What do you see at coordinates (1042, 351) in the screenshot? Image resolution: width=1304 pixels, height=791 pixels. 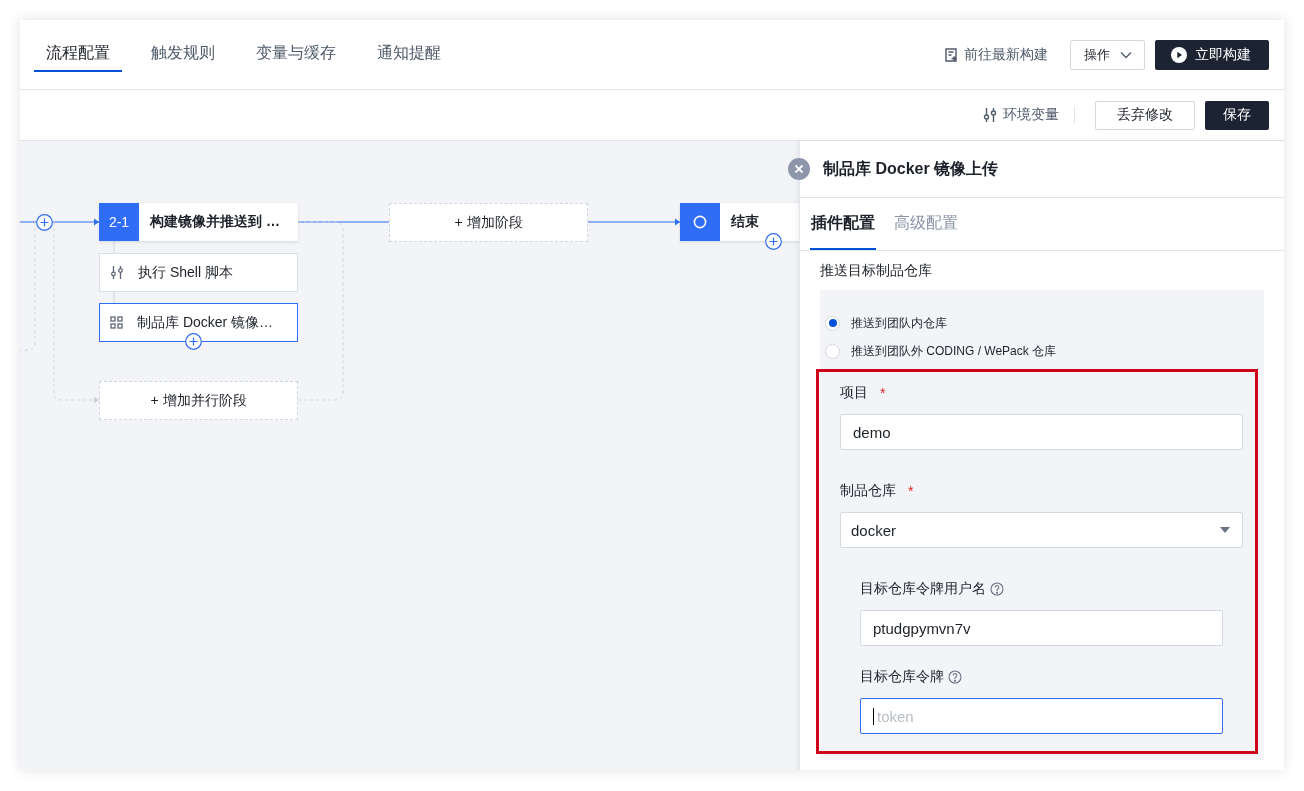 I see `radio-option: 推送到团队外 CODING / WePack 仓库` at bounding box center [1042, 351].